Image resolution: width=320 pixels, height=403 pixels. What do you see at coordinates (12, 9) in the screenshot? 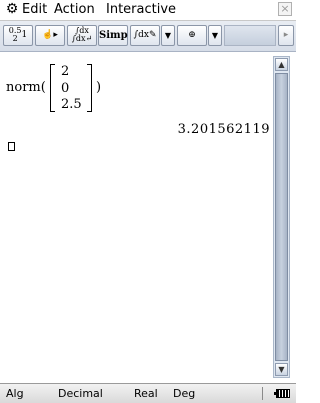
I see `gear-icon: ⚙` at bounding box center [12, 9].